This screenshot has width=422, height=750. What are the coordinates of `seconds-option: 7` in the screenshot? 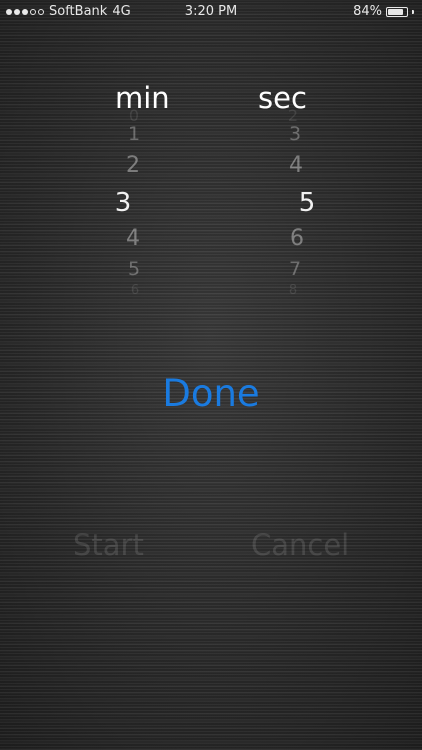 It's located at (295, 269).